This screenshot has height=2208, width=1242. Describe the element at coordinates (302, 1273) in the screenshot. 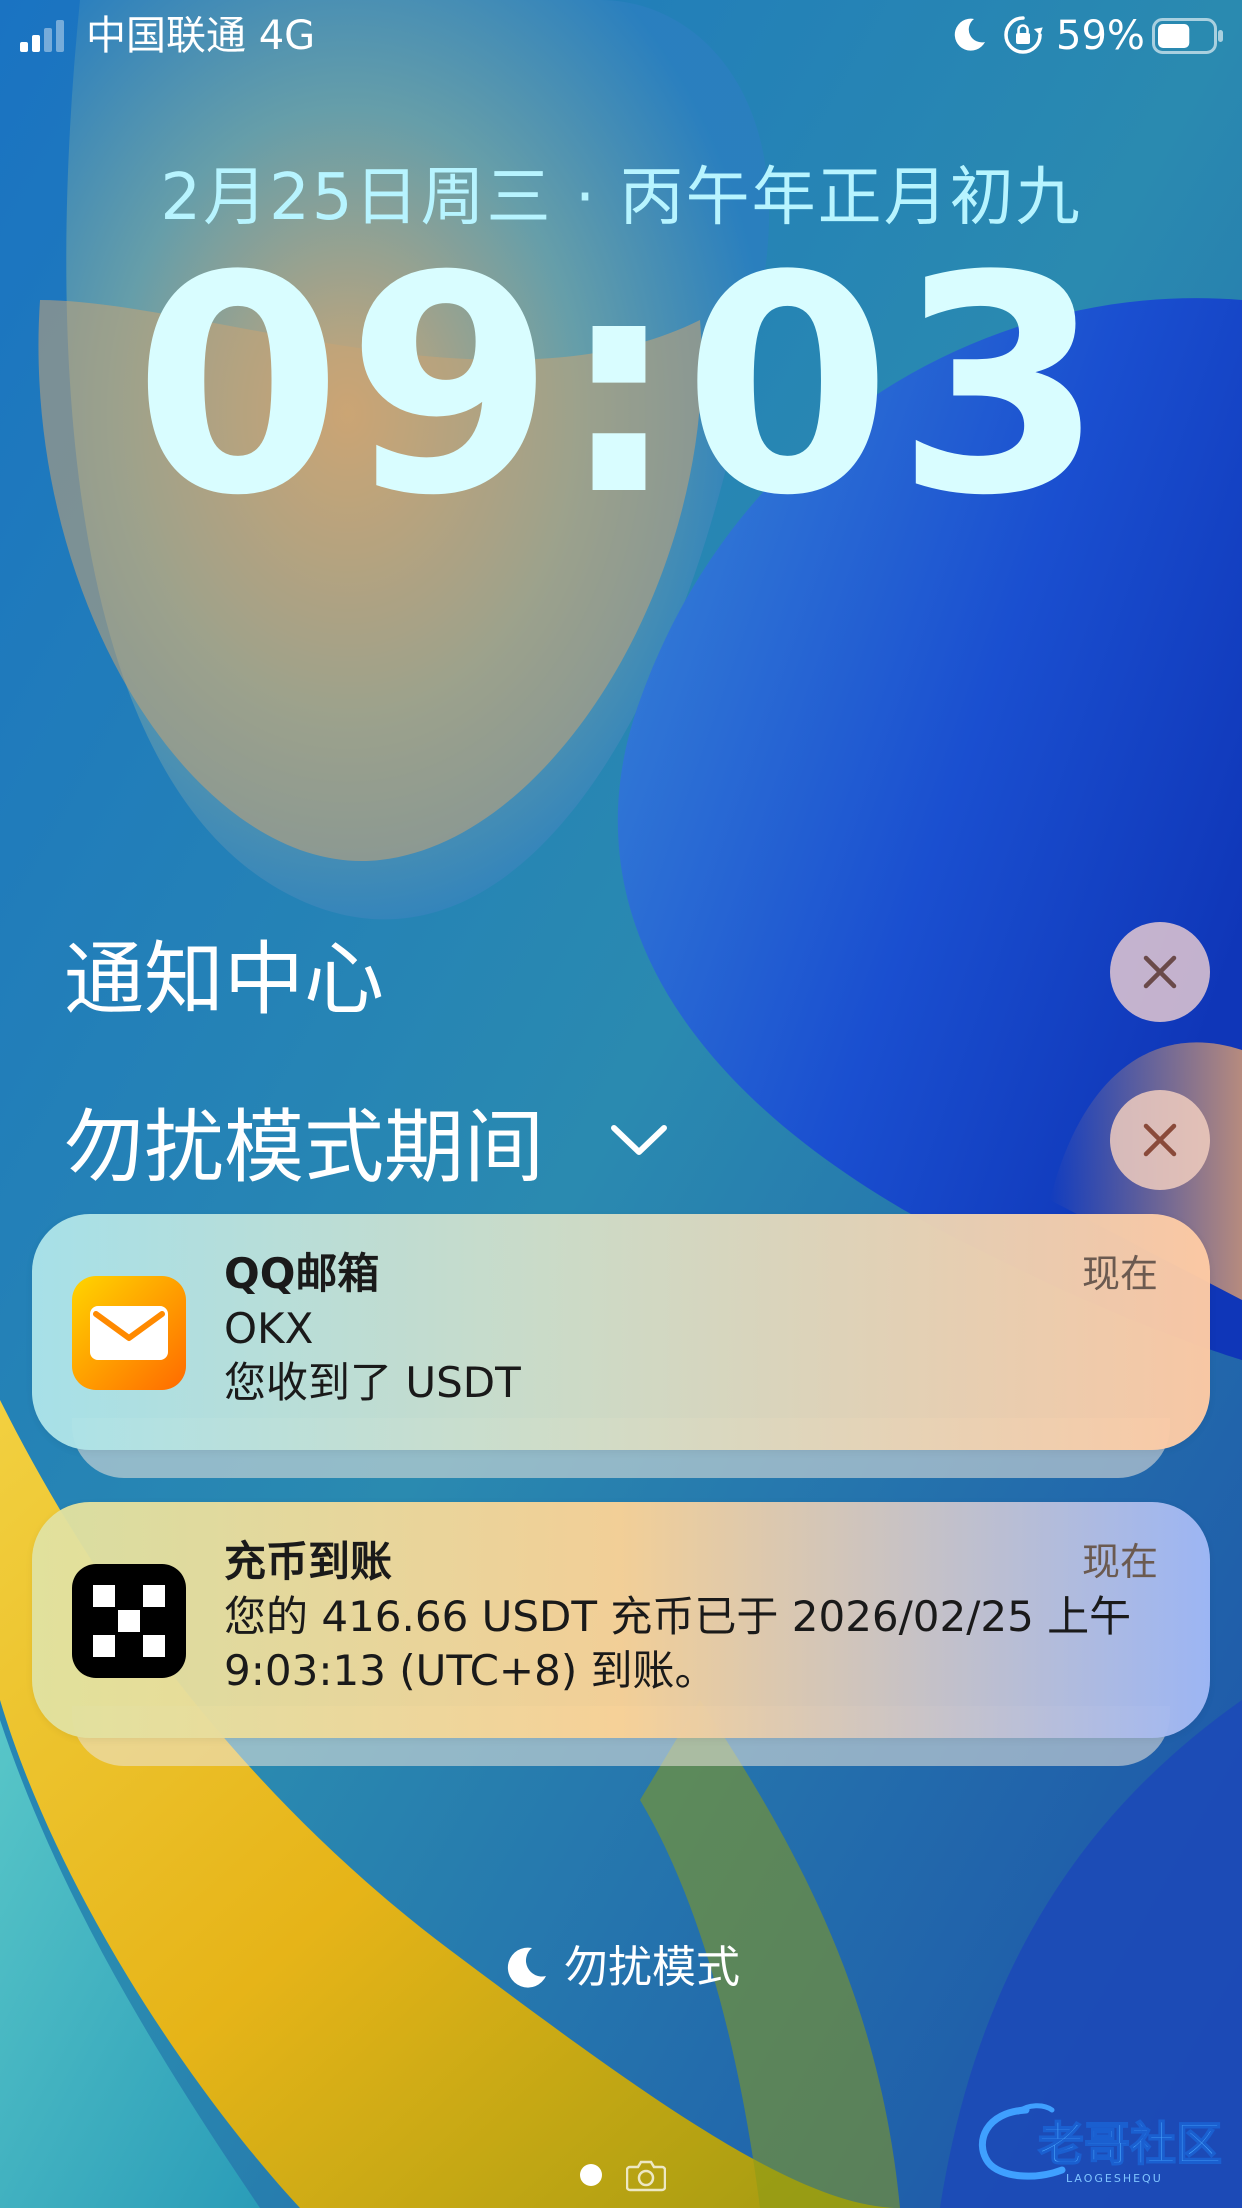

I see `notification-app-name: QQ邮箱` at that location.